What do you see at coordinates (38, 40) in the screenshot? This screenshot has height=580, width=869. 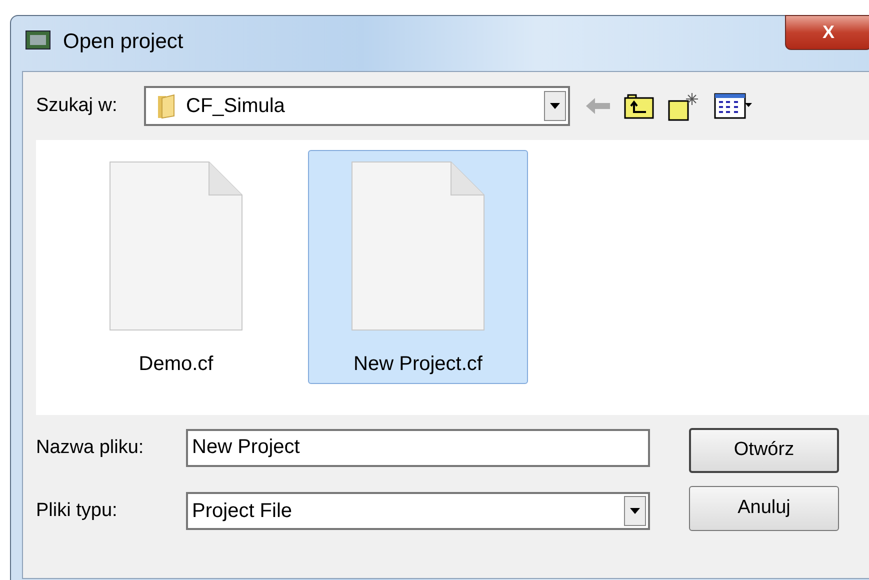 I see `app-icon` at bounding box center [38, 40].